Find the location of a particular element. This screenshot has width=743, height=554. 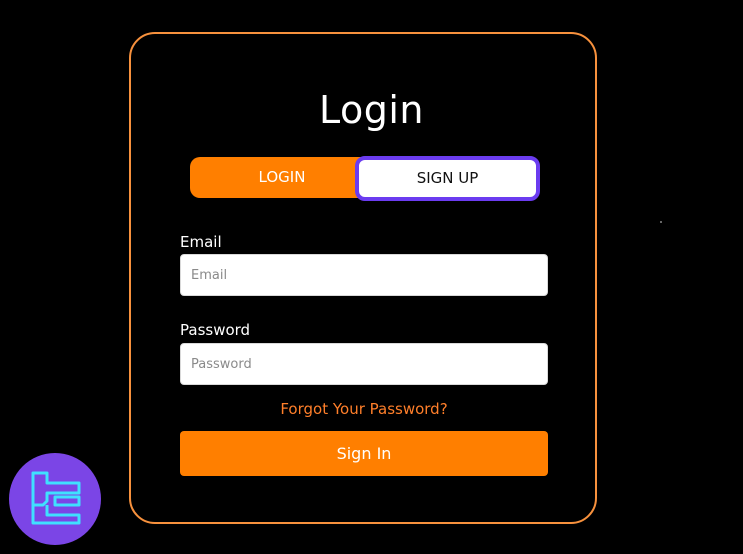

sign-in-button: Sign In is located at coordinates (364, 453).